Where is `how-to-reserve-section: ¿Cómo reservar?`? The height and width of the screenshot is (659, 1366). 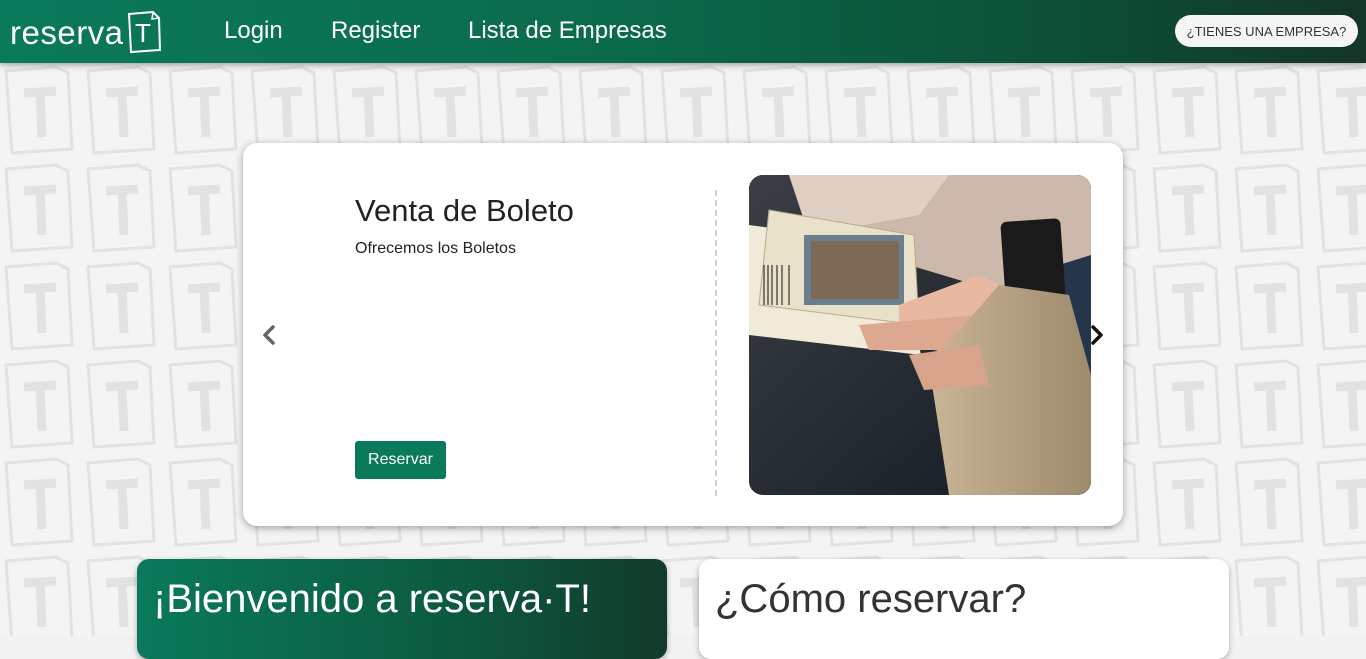
how-to-reserve-section: ¿Cómo reservar? is located at coordinates (964, 609).